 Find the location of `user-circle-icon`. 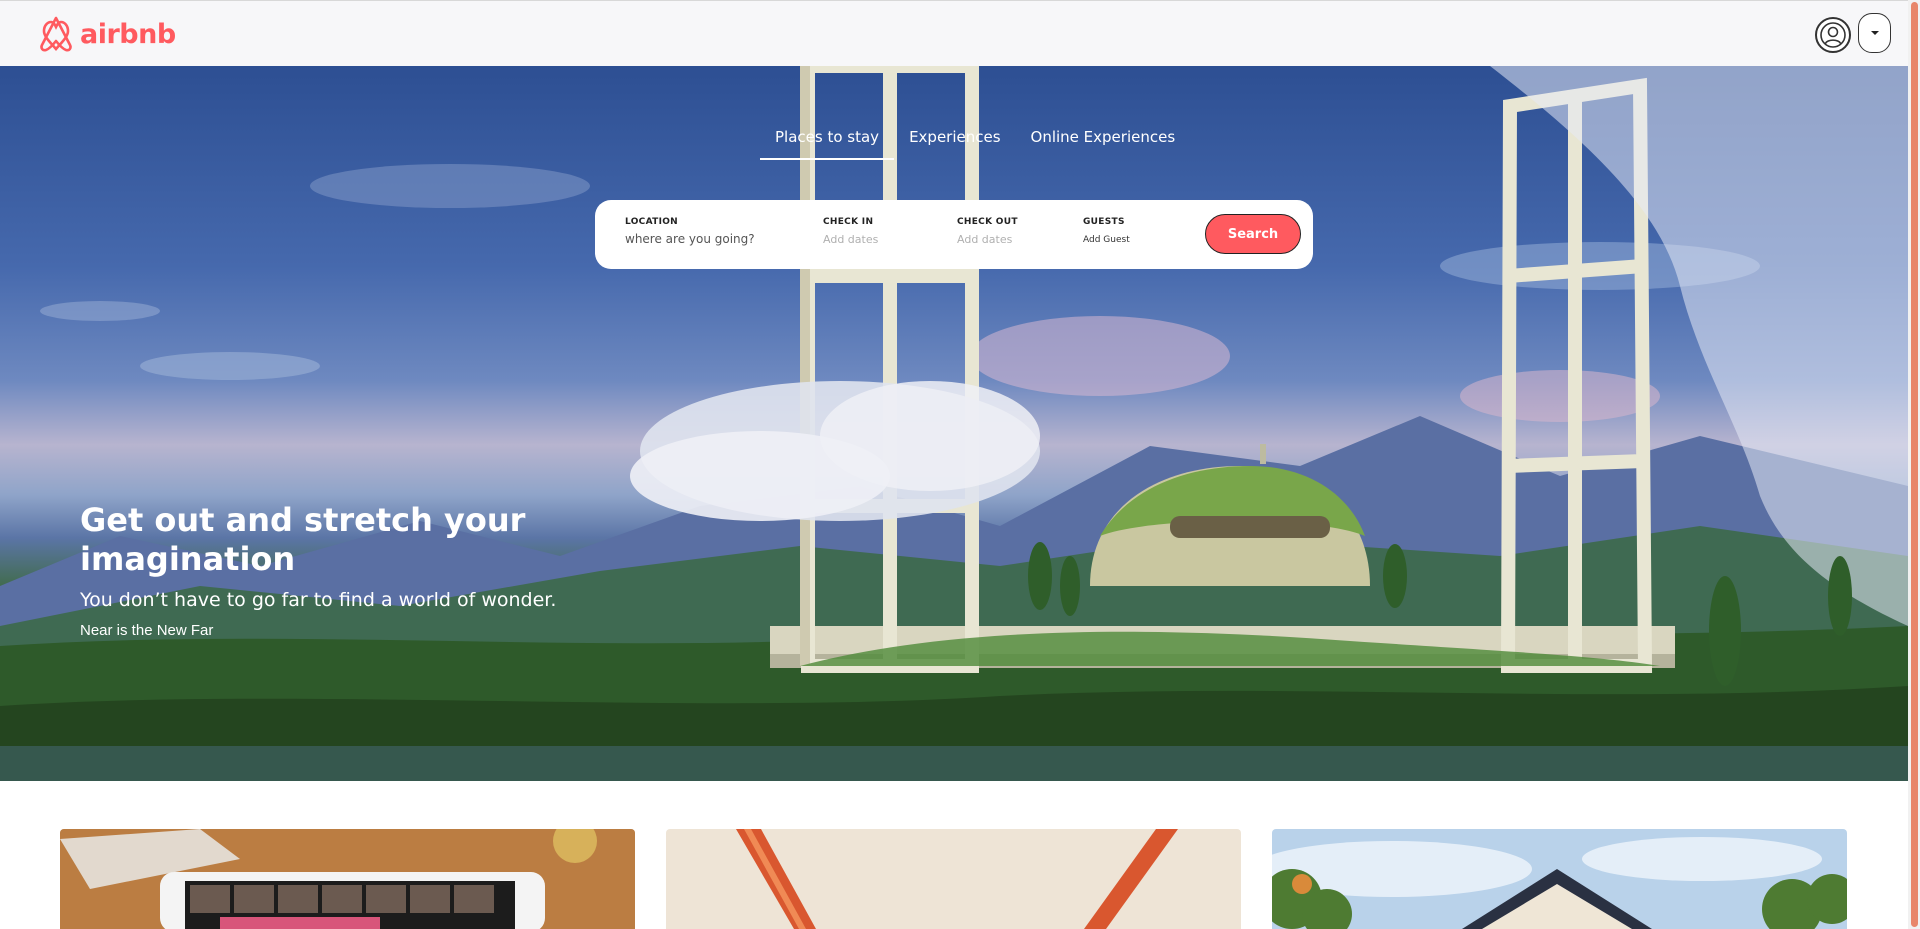

user-circle-icon is located at coordinates (1833, 35).